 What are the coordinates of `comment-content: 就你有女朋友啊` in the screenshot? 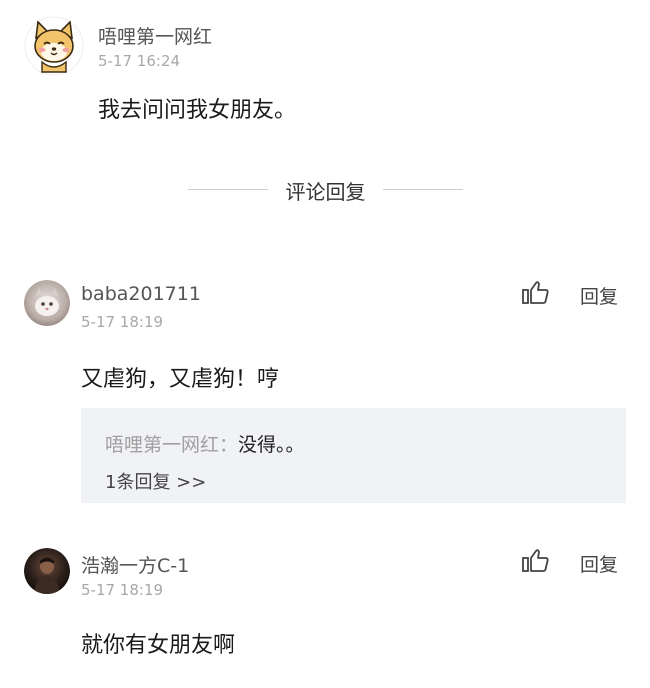 It's located at (158, 645).